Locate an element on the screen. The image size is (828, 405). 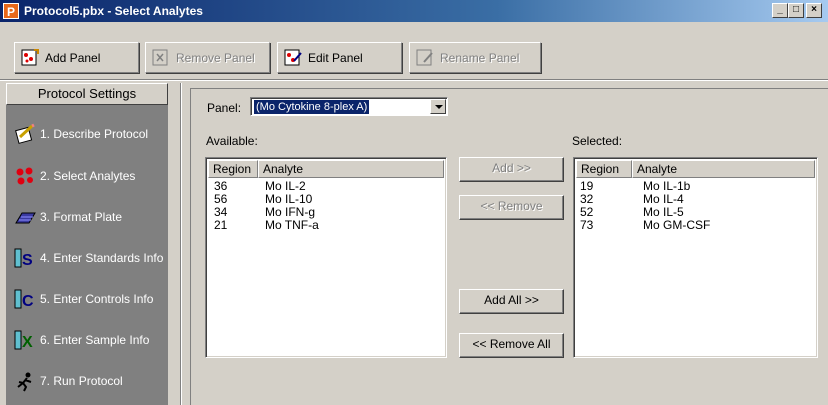
sidebar-item-describe-protocol: 1. Describe Protocol is located at coordinates (81, 134).